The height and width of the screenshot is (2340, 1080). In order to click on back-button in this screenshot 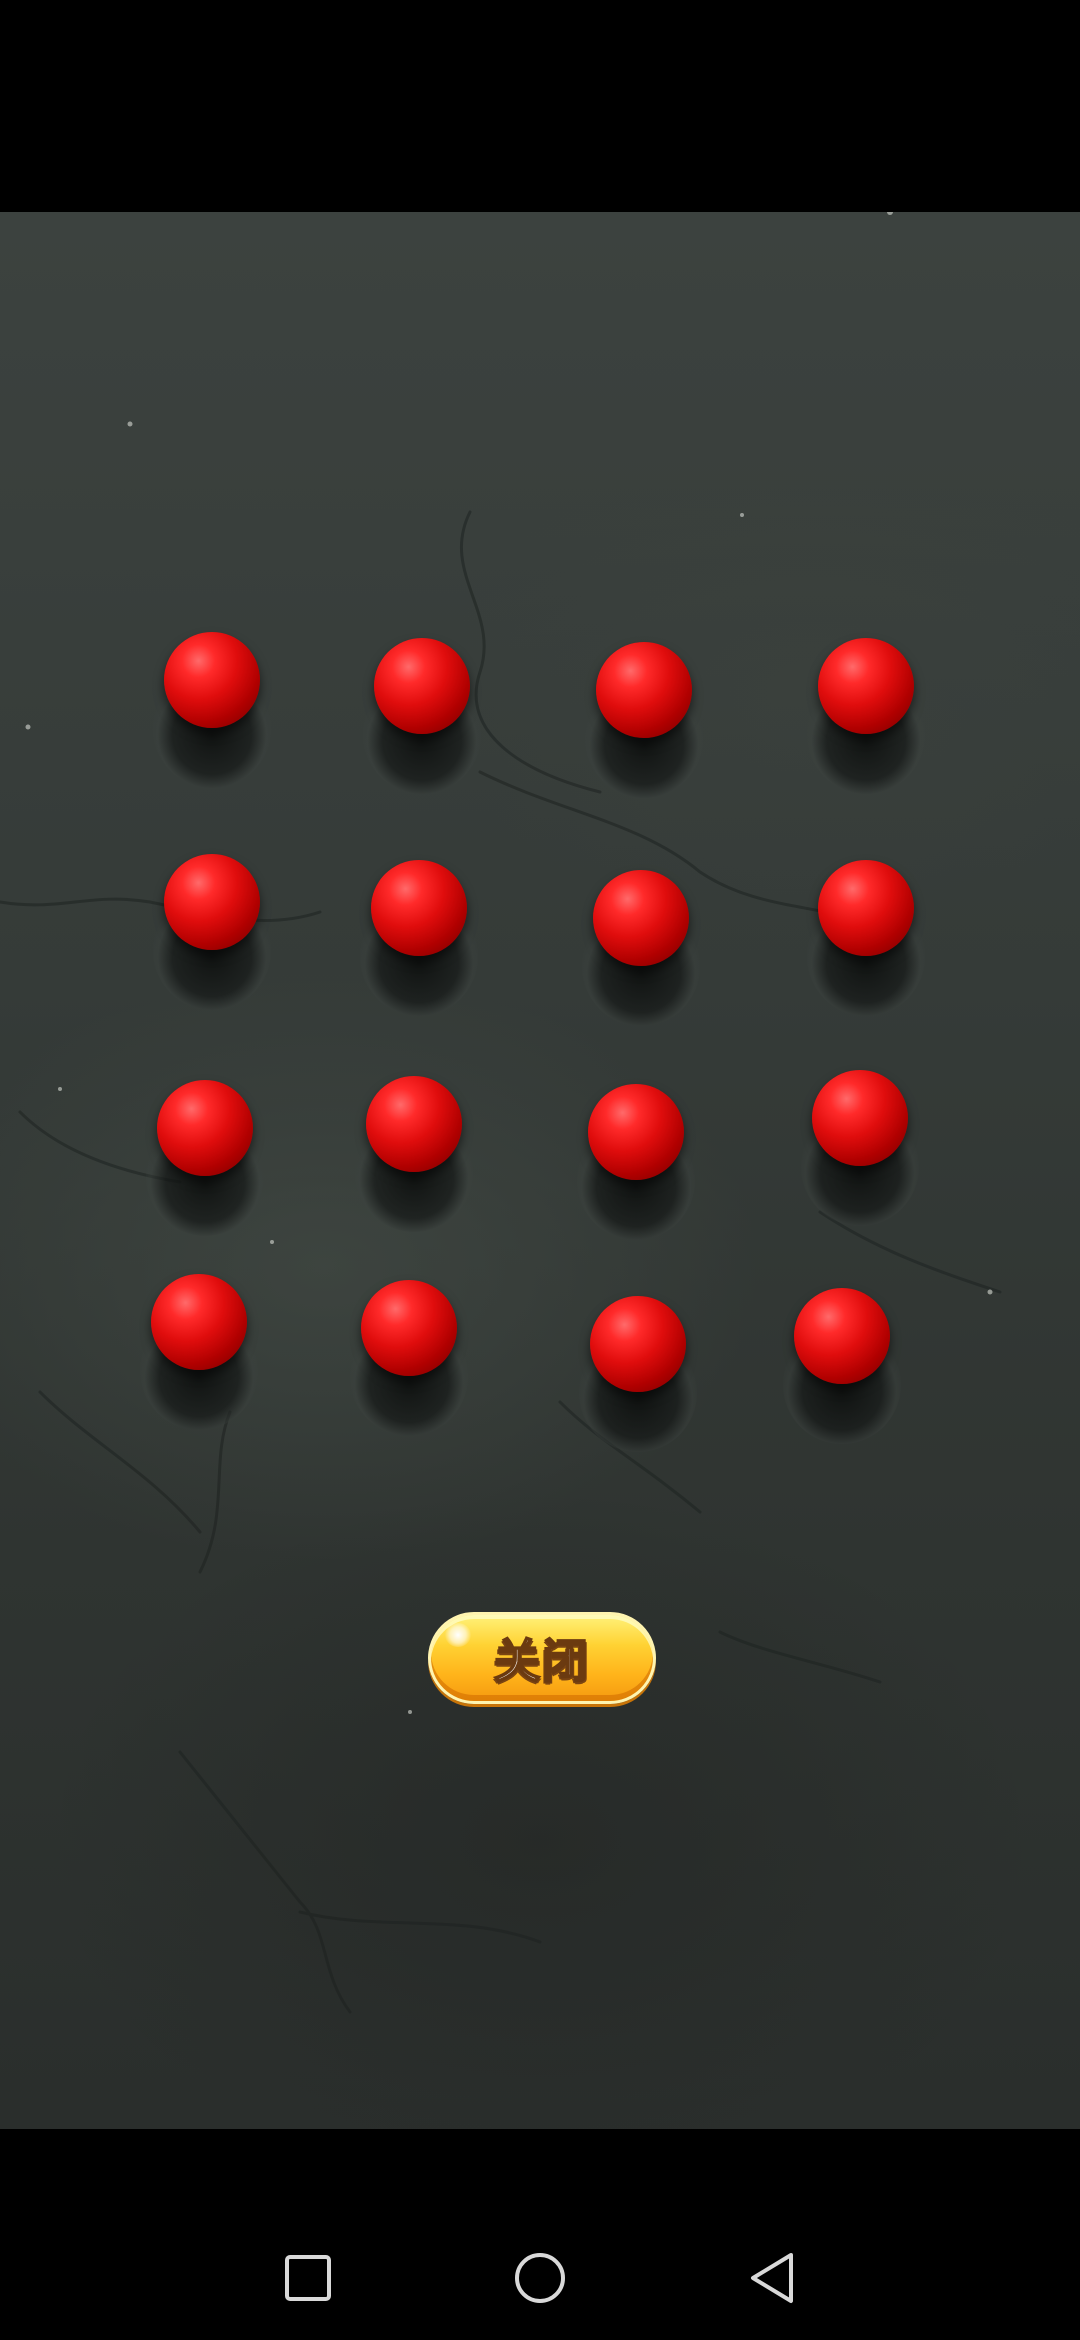, I will do `click(772, 2278)`.